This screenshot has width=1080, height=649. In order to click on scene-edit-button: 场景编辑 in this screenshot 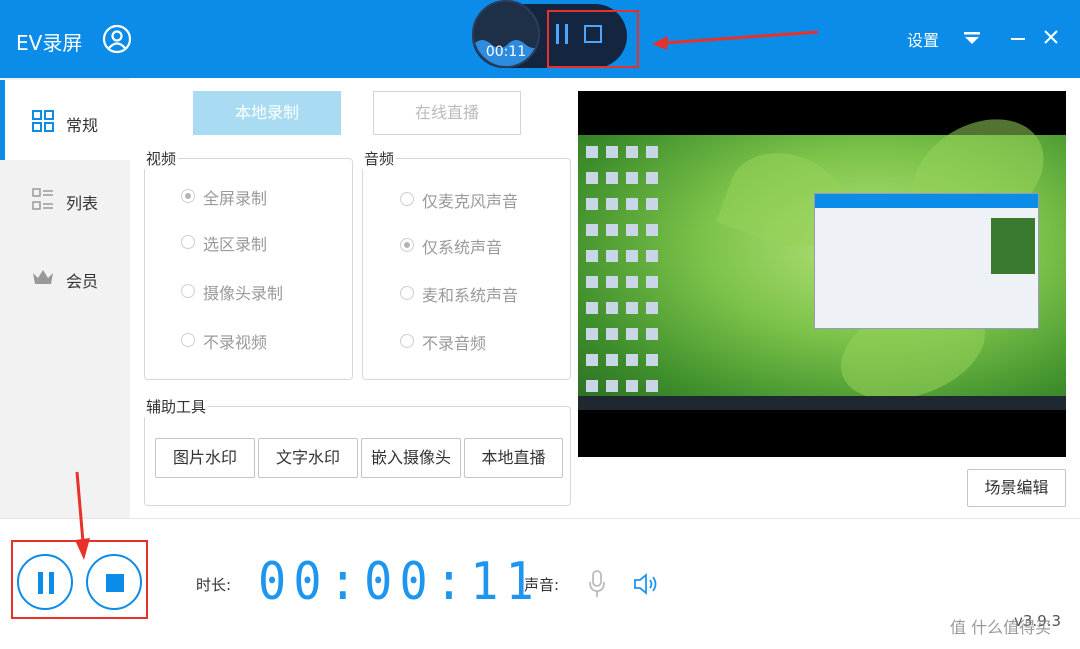, I will do `click(1016, 488)`.